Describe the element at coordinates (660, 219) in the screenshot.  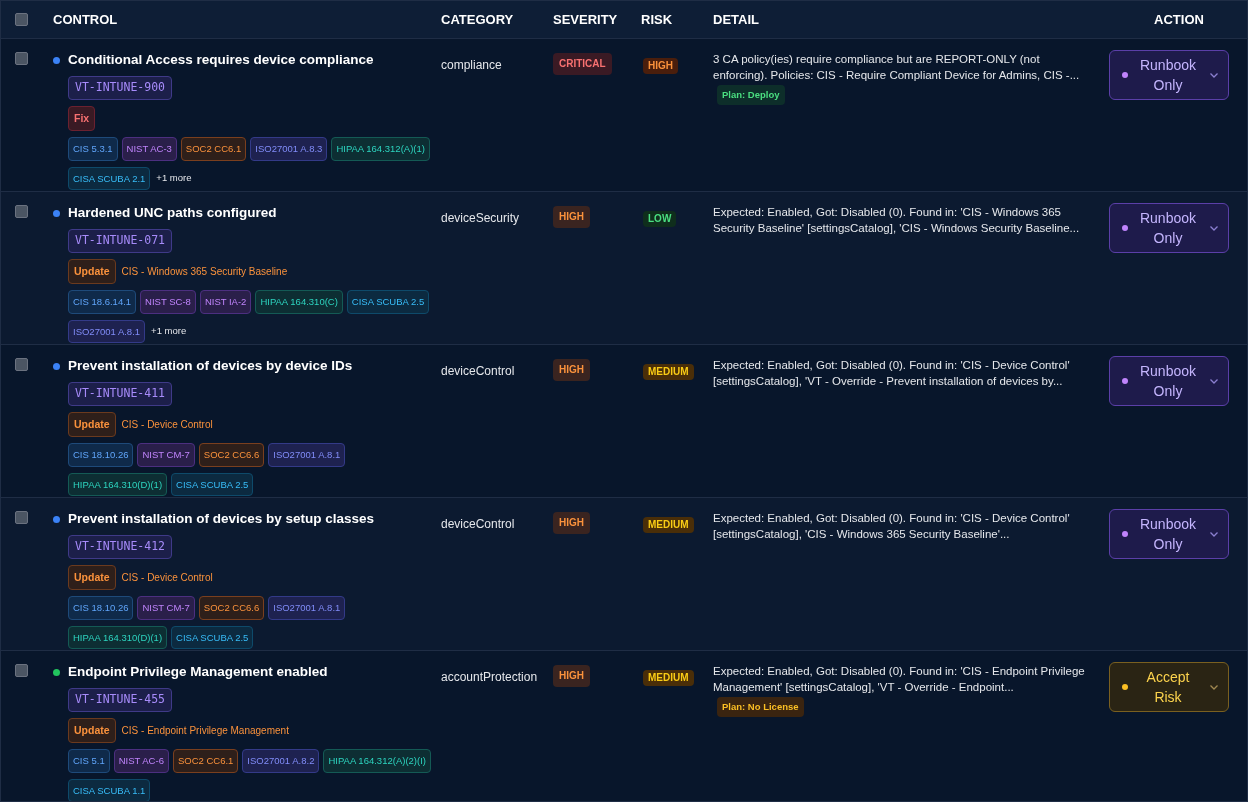
I see `risk-badge: LOW` at that location.